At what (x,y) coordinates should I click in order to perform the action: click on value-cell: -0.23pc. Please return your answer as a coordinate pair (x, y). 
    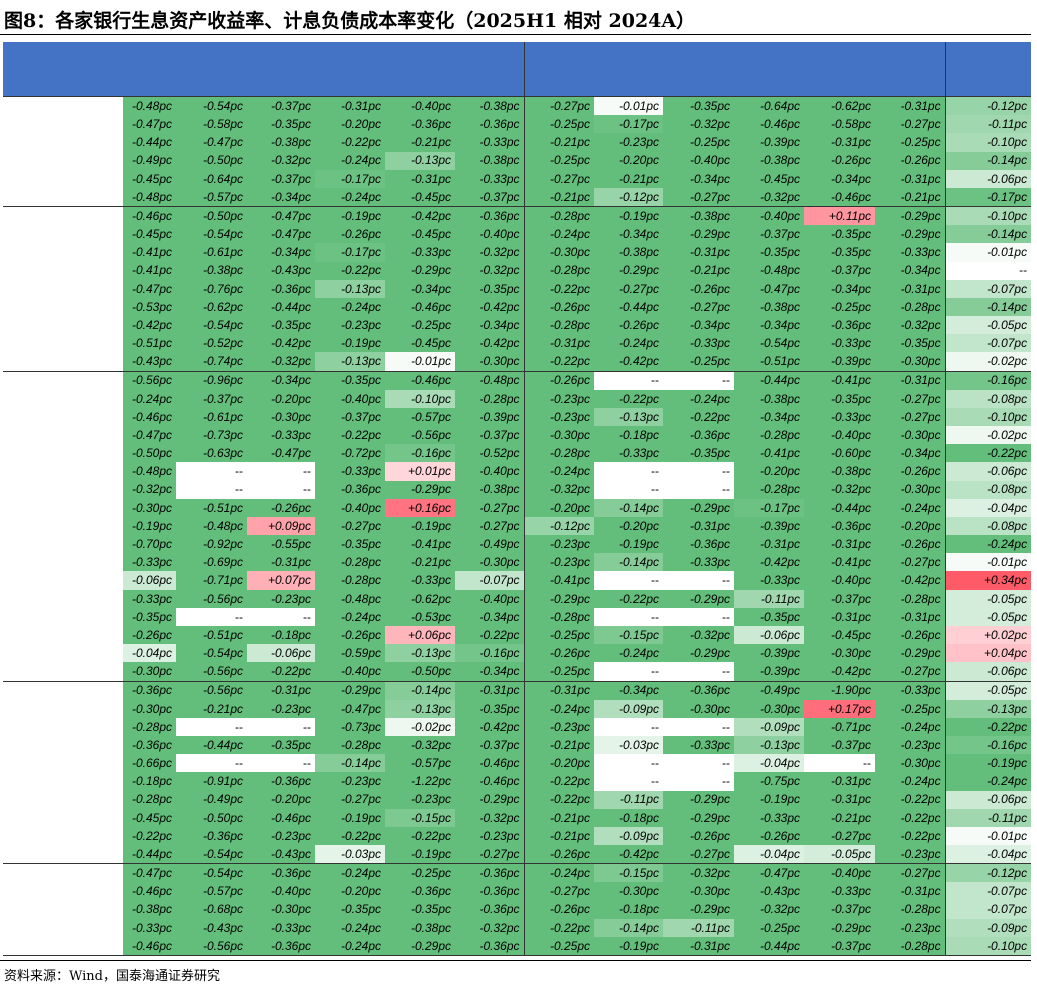
    Looking at the image, I should click on (559, 727).